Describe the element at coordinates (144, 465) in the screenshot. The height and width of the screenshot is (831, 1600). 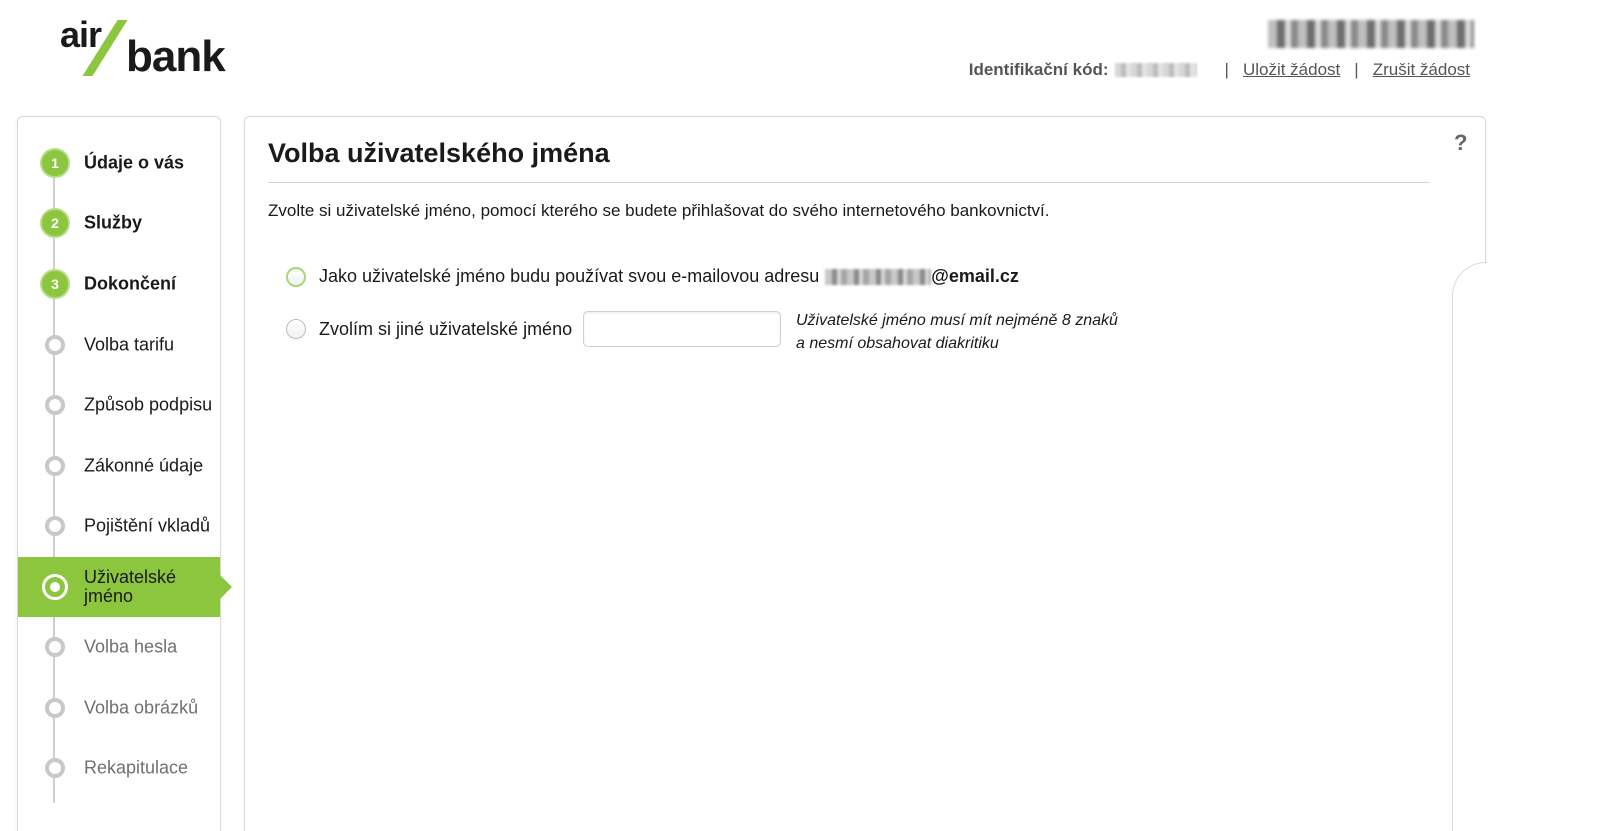
I see `step-label: Zákonné údaje` at that location.